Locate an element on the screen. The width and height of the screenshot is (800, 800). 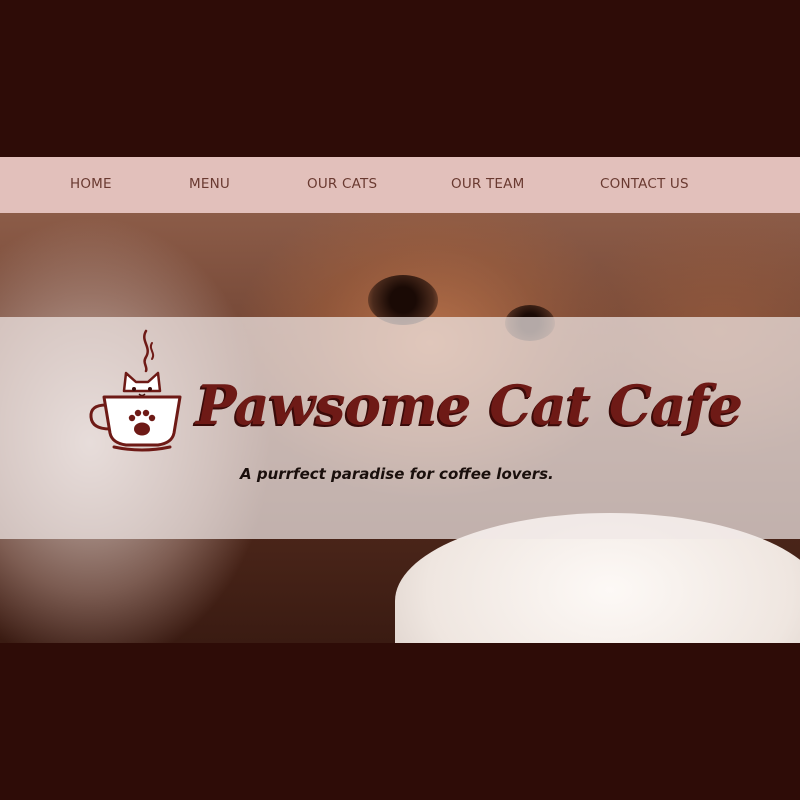
cat-in-coffee-cup-icon is located at coordinates (136, 390).